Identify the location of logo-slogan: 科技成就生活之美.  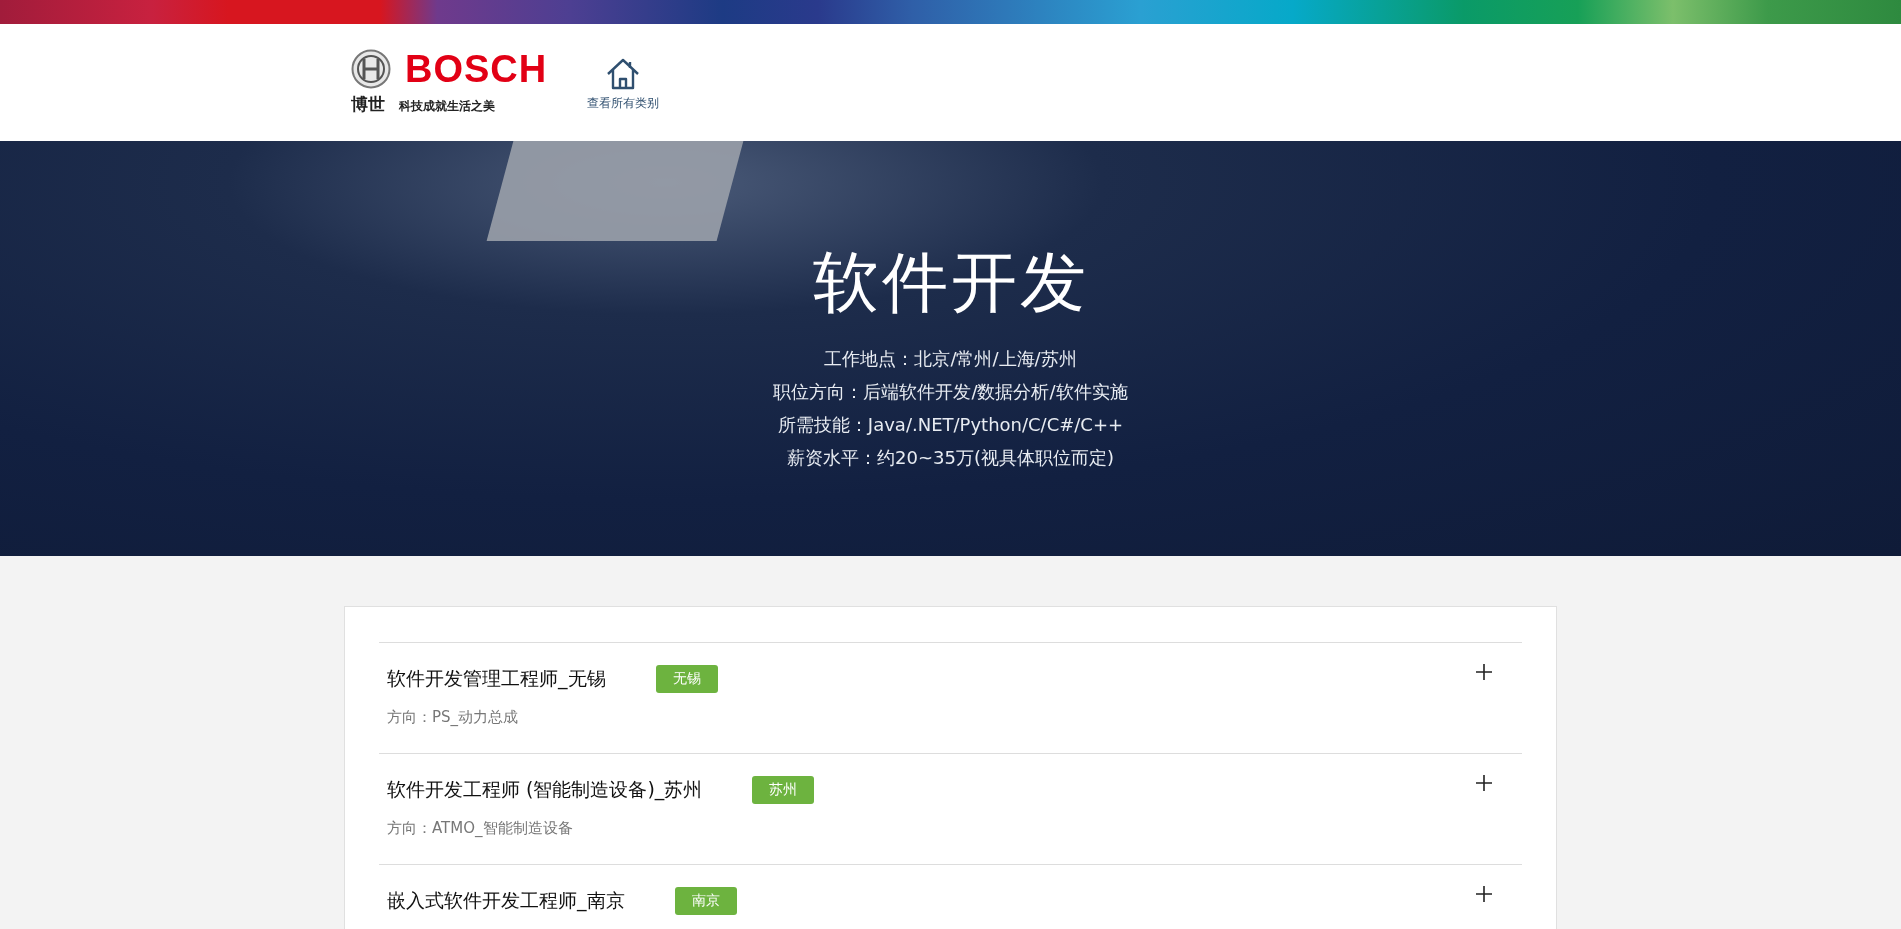
(447, 106).